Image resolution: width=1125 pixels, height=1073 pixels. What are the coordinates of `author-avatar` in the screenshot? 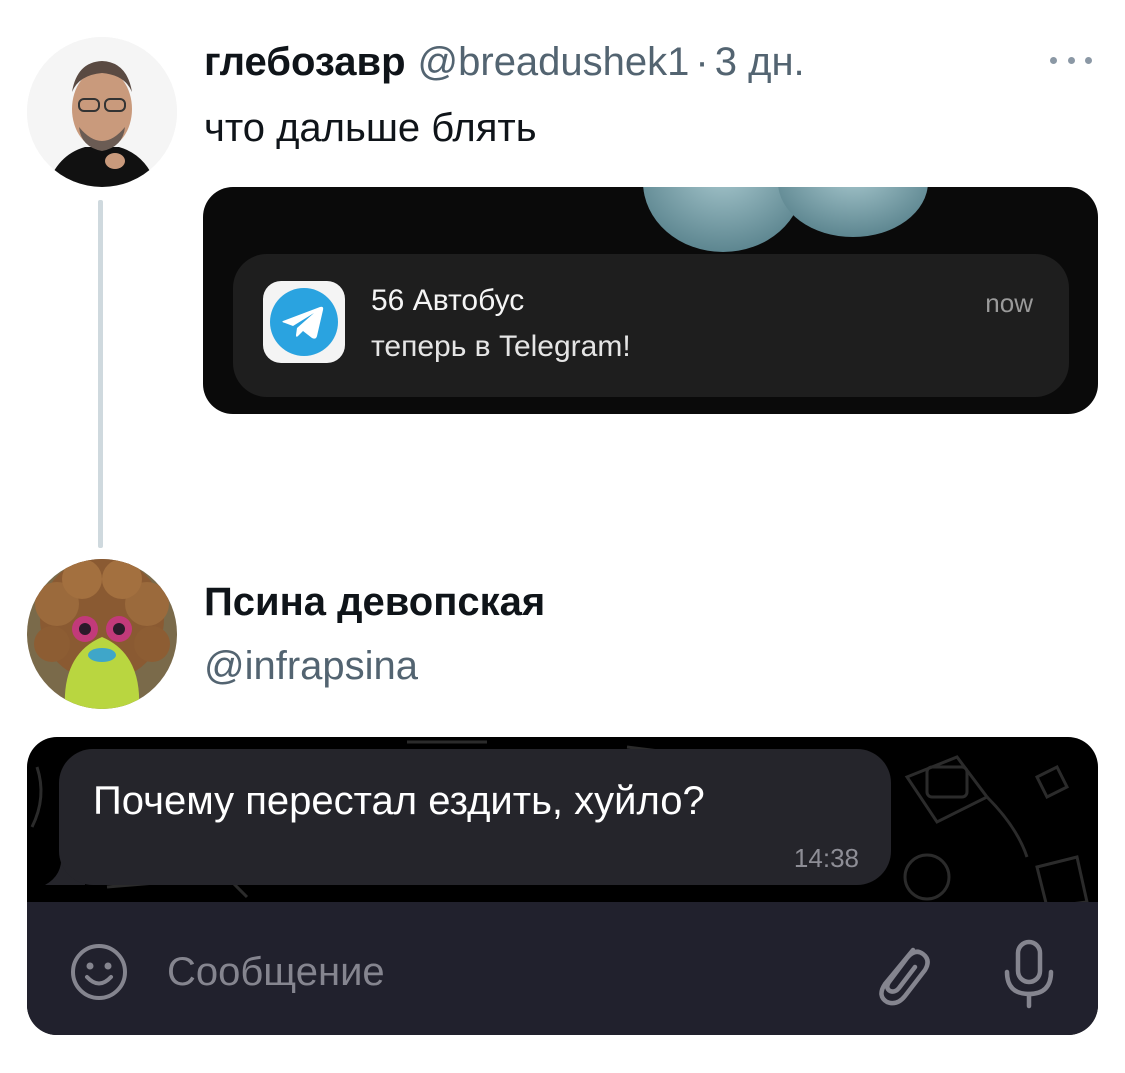 It's located at (102, 112).